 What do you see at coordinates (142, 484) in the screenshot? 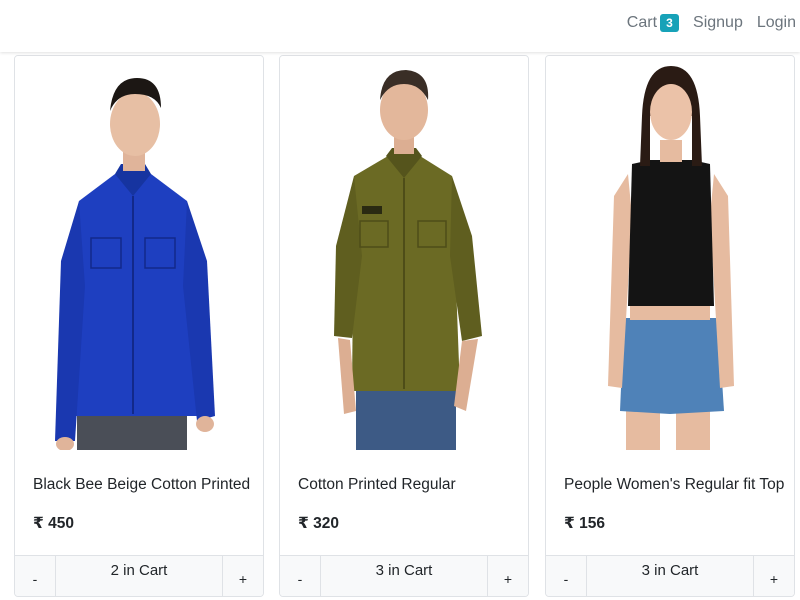
I see `product-title: Black Bee Beige Cotton Printed` at bounding box center [142, 484].